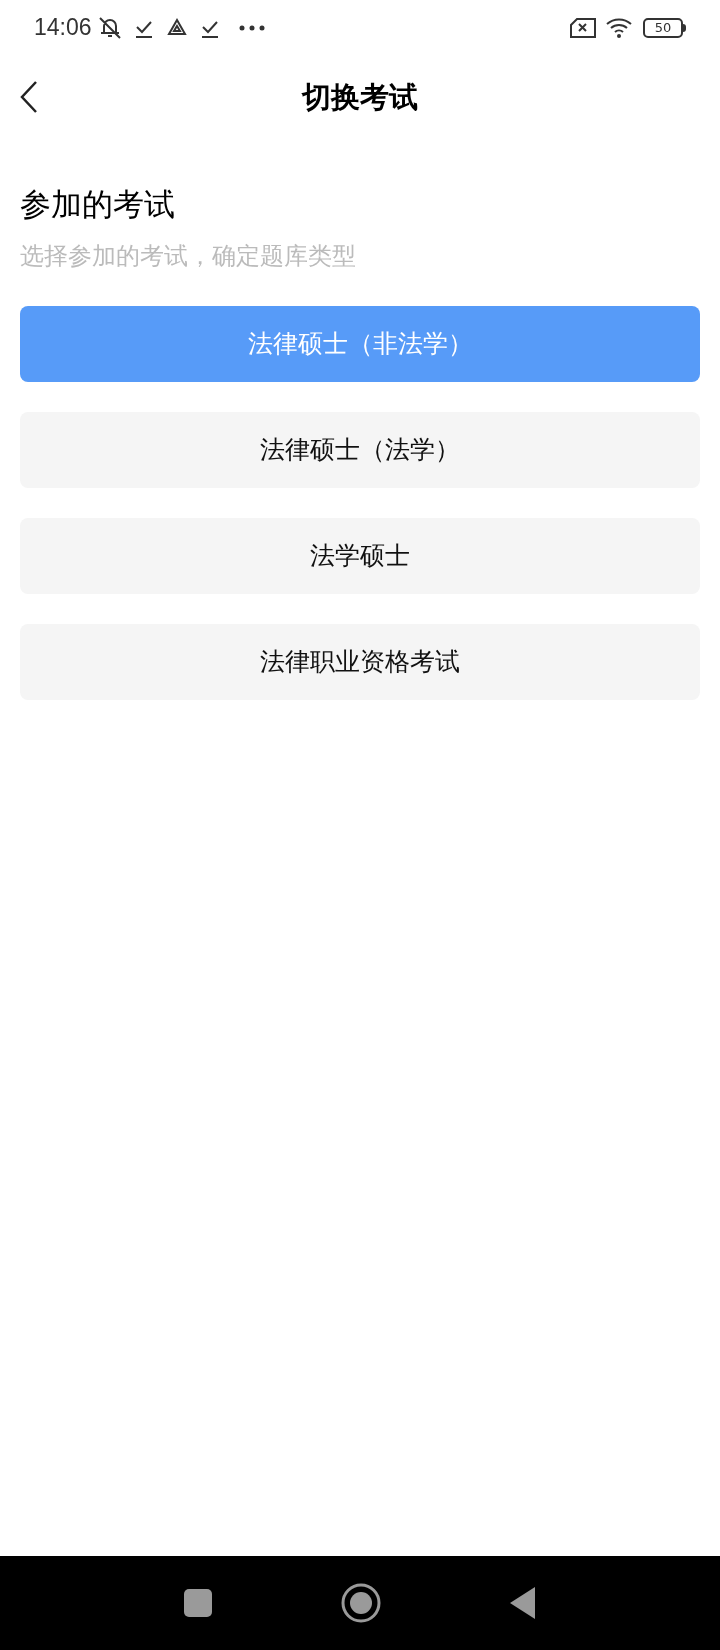 This screenshot has height=1650, width=720. What do you see at coordinates (360, 449) in the screenshot?
I see `exam-option: 法律硕士（法学）` at bounding box center [360, 449].